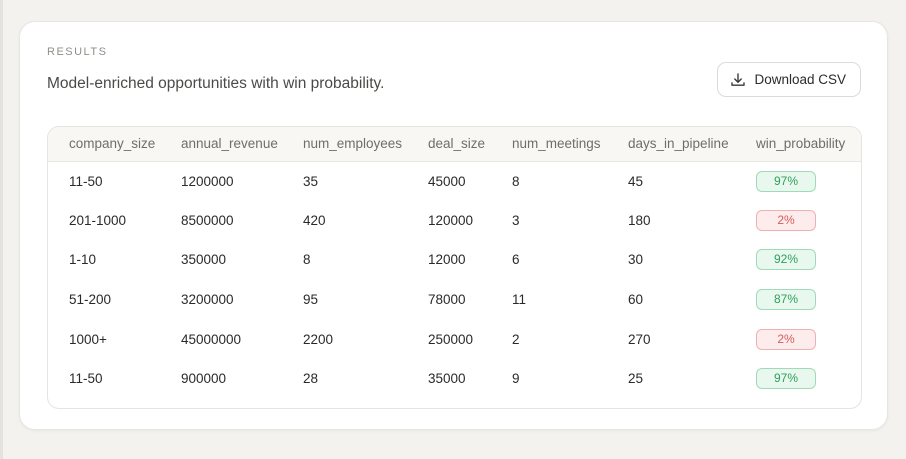 Image resolution: width=906 pixels, height=459 pixels. I want to click on cell-num-meetings: 11, so click(519, 300).